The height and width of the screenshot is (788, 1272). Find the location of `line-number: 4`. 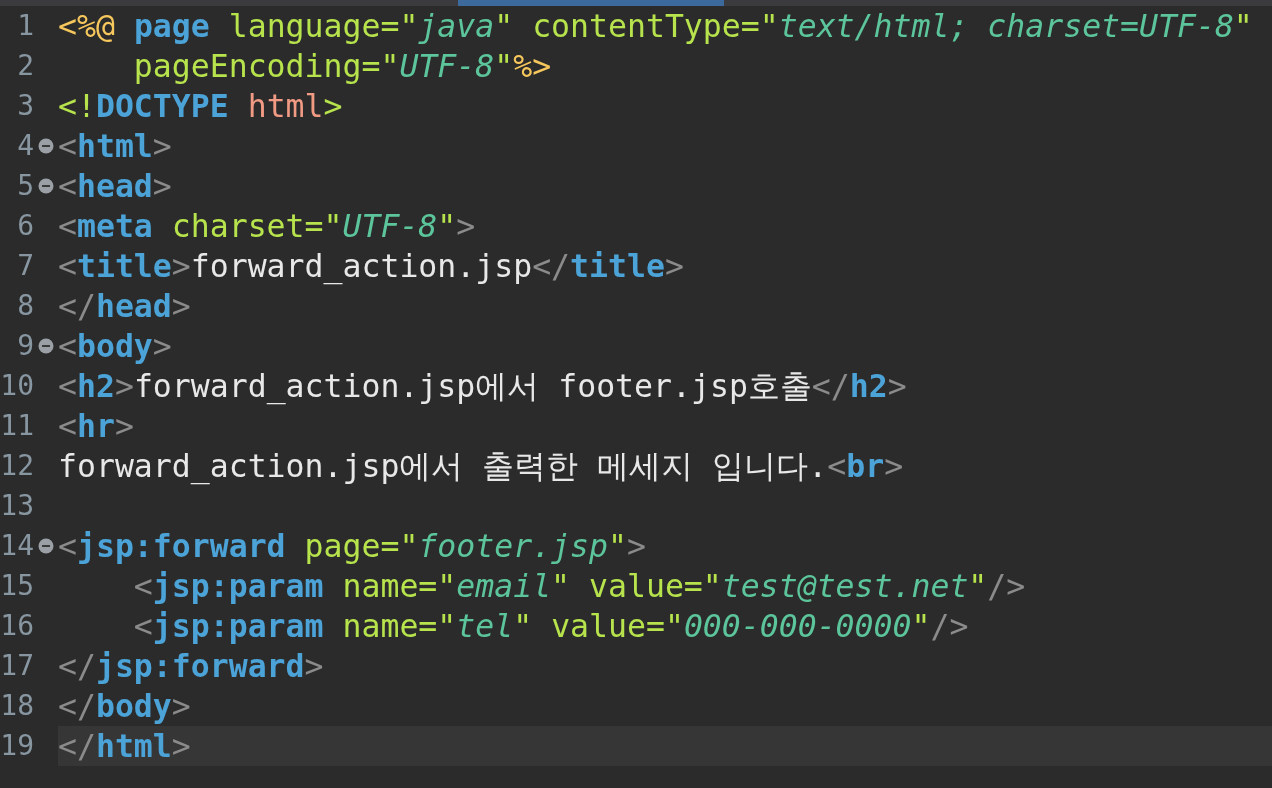

line-number: 4 is located at coordinates (25, 146).